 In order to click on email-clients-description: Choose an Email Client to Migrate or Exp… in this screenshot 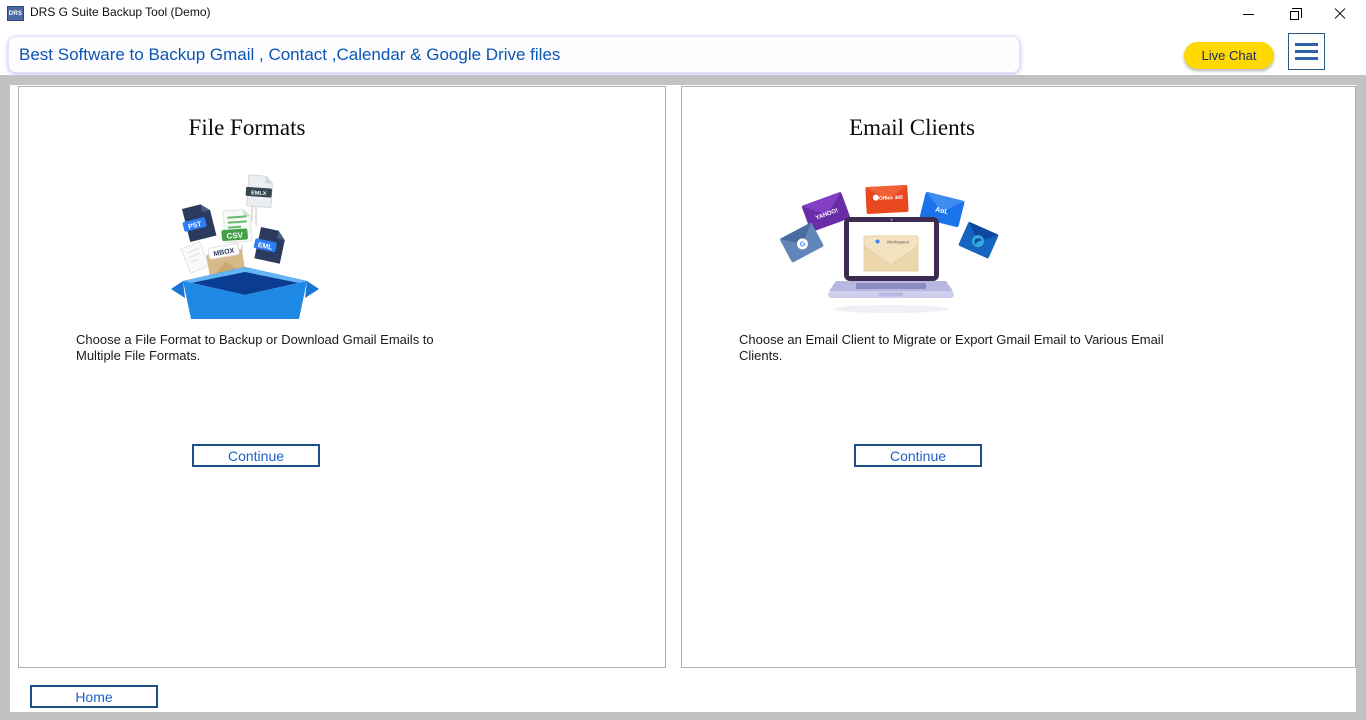, I will do `click(951, 347)`.